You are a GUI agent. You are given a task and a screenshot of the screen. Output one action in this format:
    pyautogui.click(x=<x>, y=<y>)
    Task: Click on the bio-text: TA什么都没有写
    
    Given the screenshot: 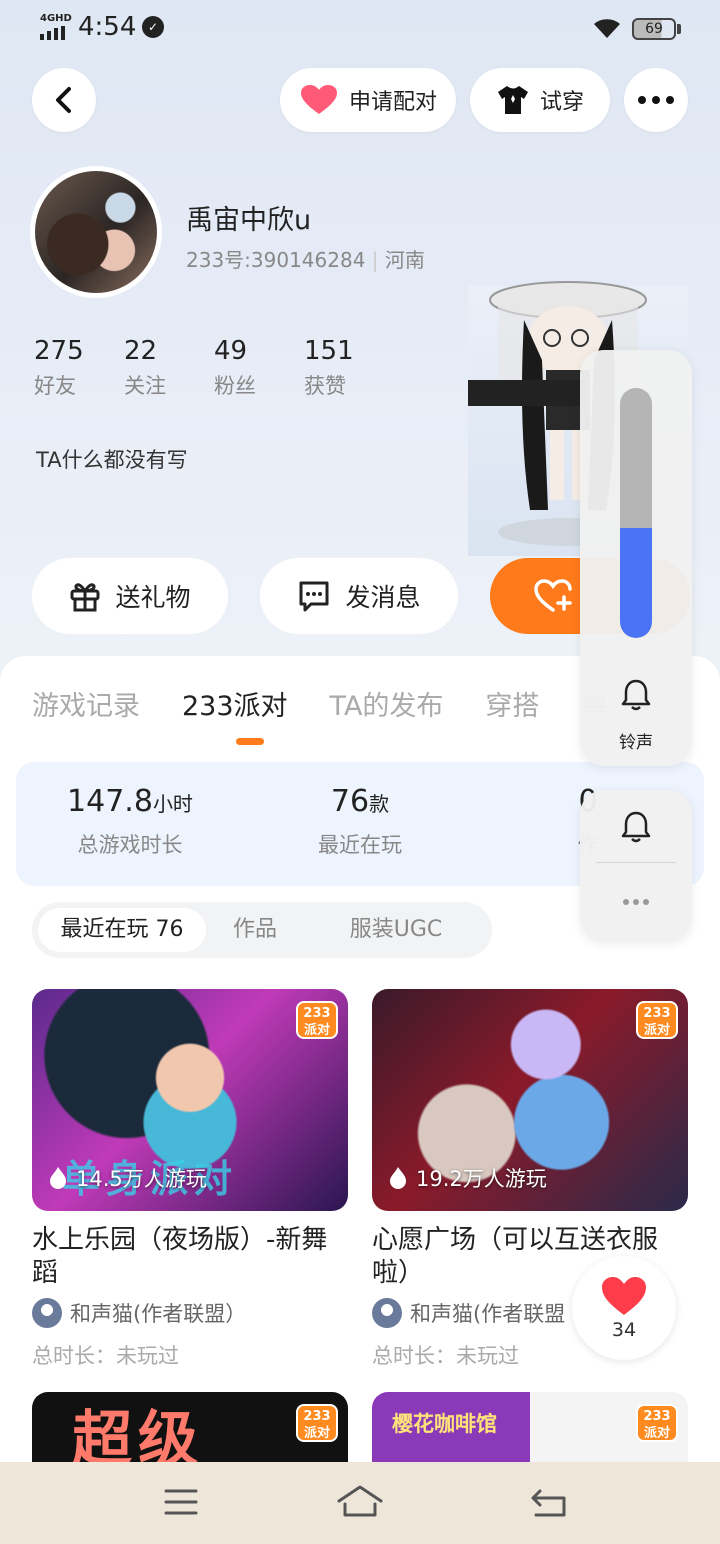 What is the action you would take?
    pyautogui.click(x=112, y=460)
    